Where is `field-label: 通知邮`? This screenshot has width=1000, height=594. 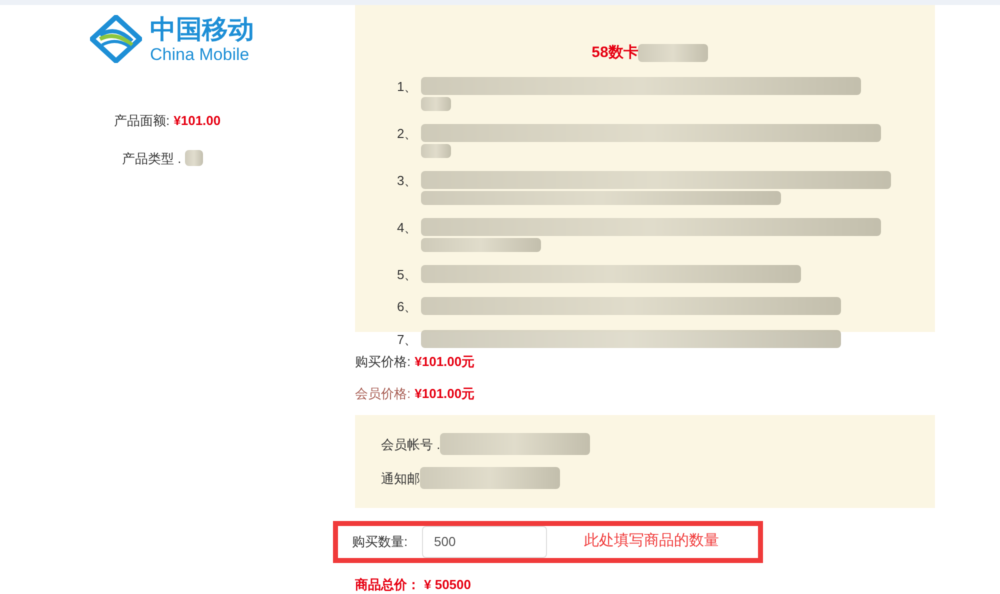
field-label: 通知邮 is located at coordinates (400, 479).